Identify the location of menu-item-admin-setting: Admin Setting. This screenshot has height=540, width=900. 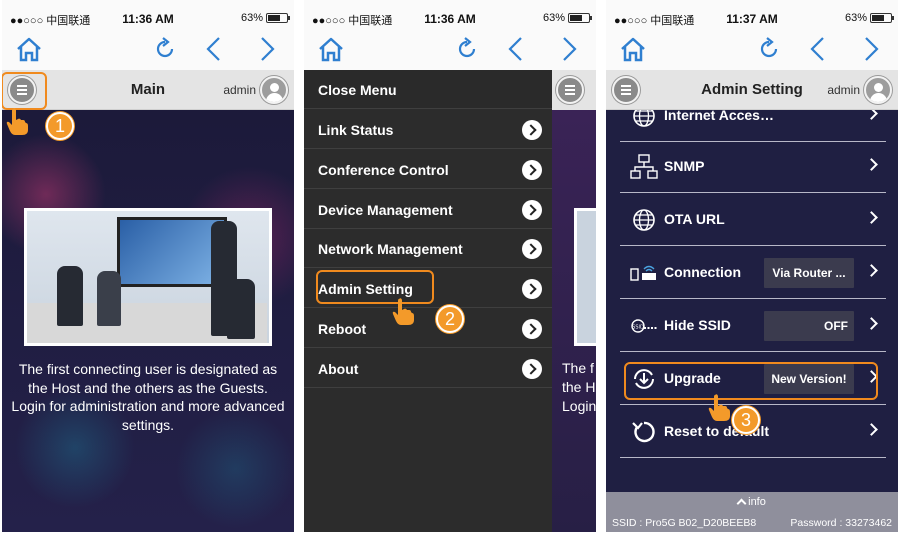
(428, 288).